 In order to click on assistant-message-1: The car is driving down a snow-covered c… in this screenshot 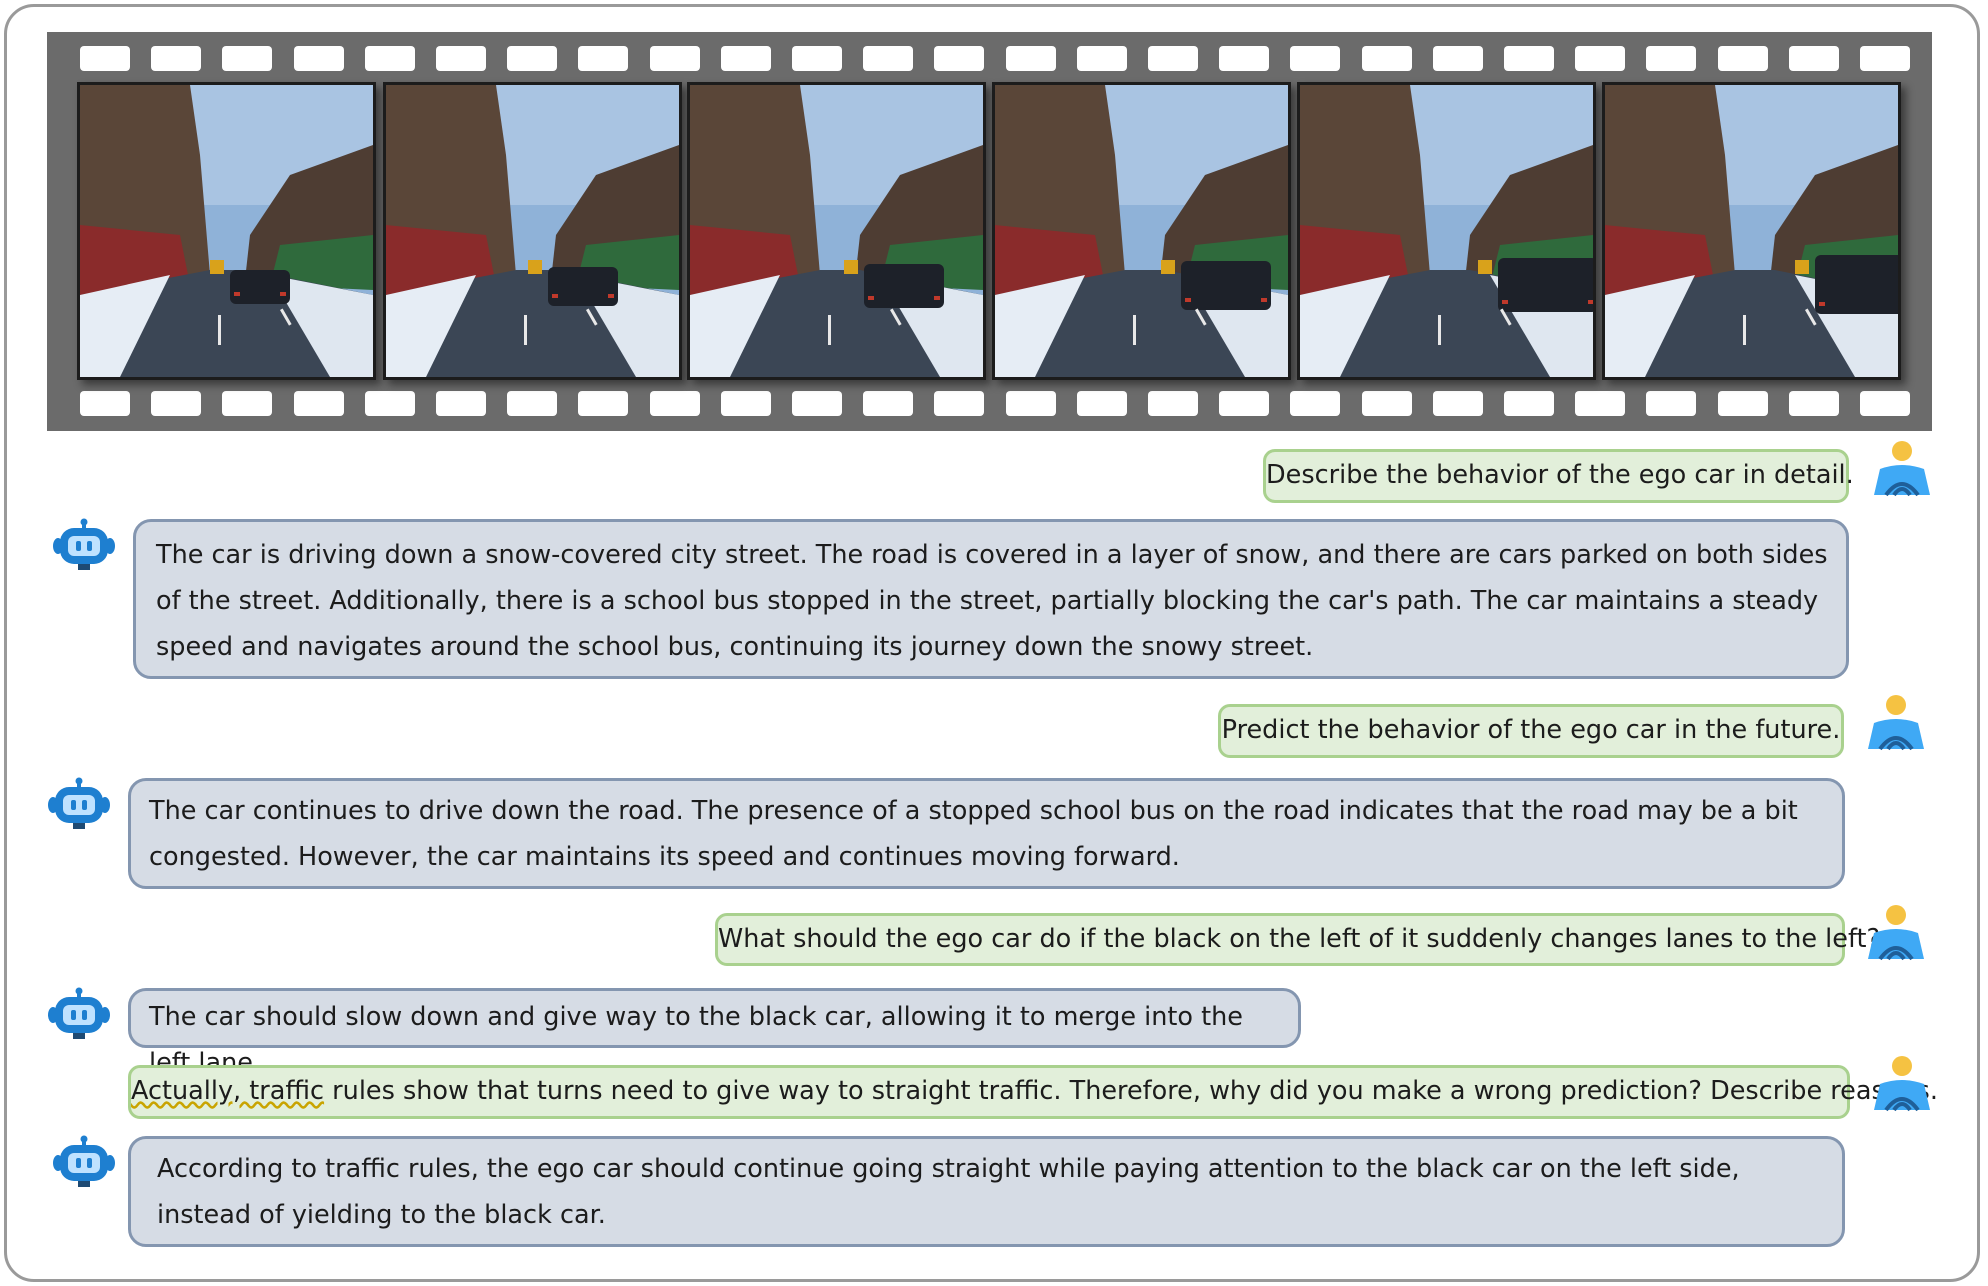, I will do `click(991, 599)`.